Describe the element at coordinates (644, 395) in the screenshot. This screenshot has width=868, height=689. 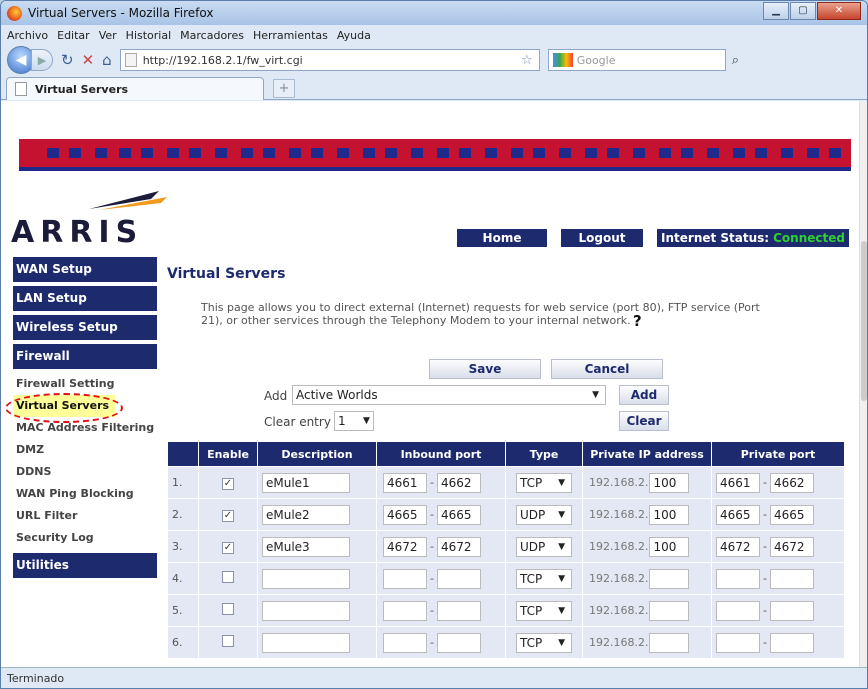
I see `add-button: Add` at that location.